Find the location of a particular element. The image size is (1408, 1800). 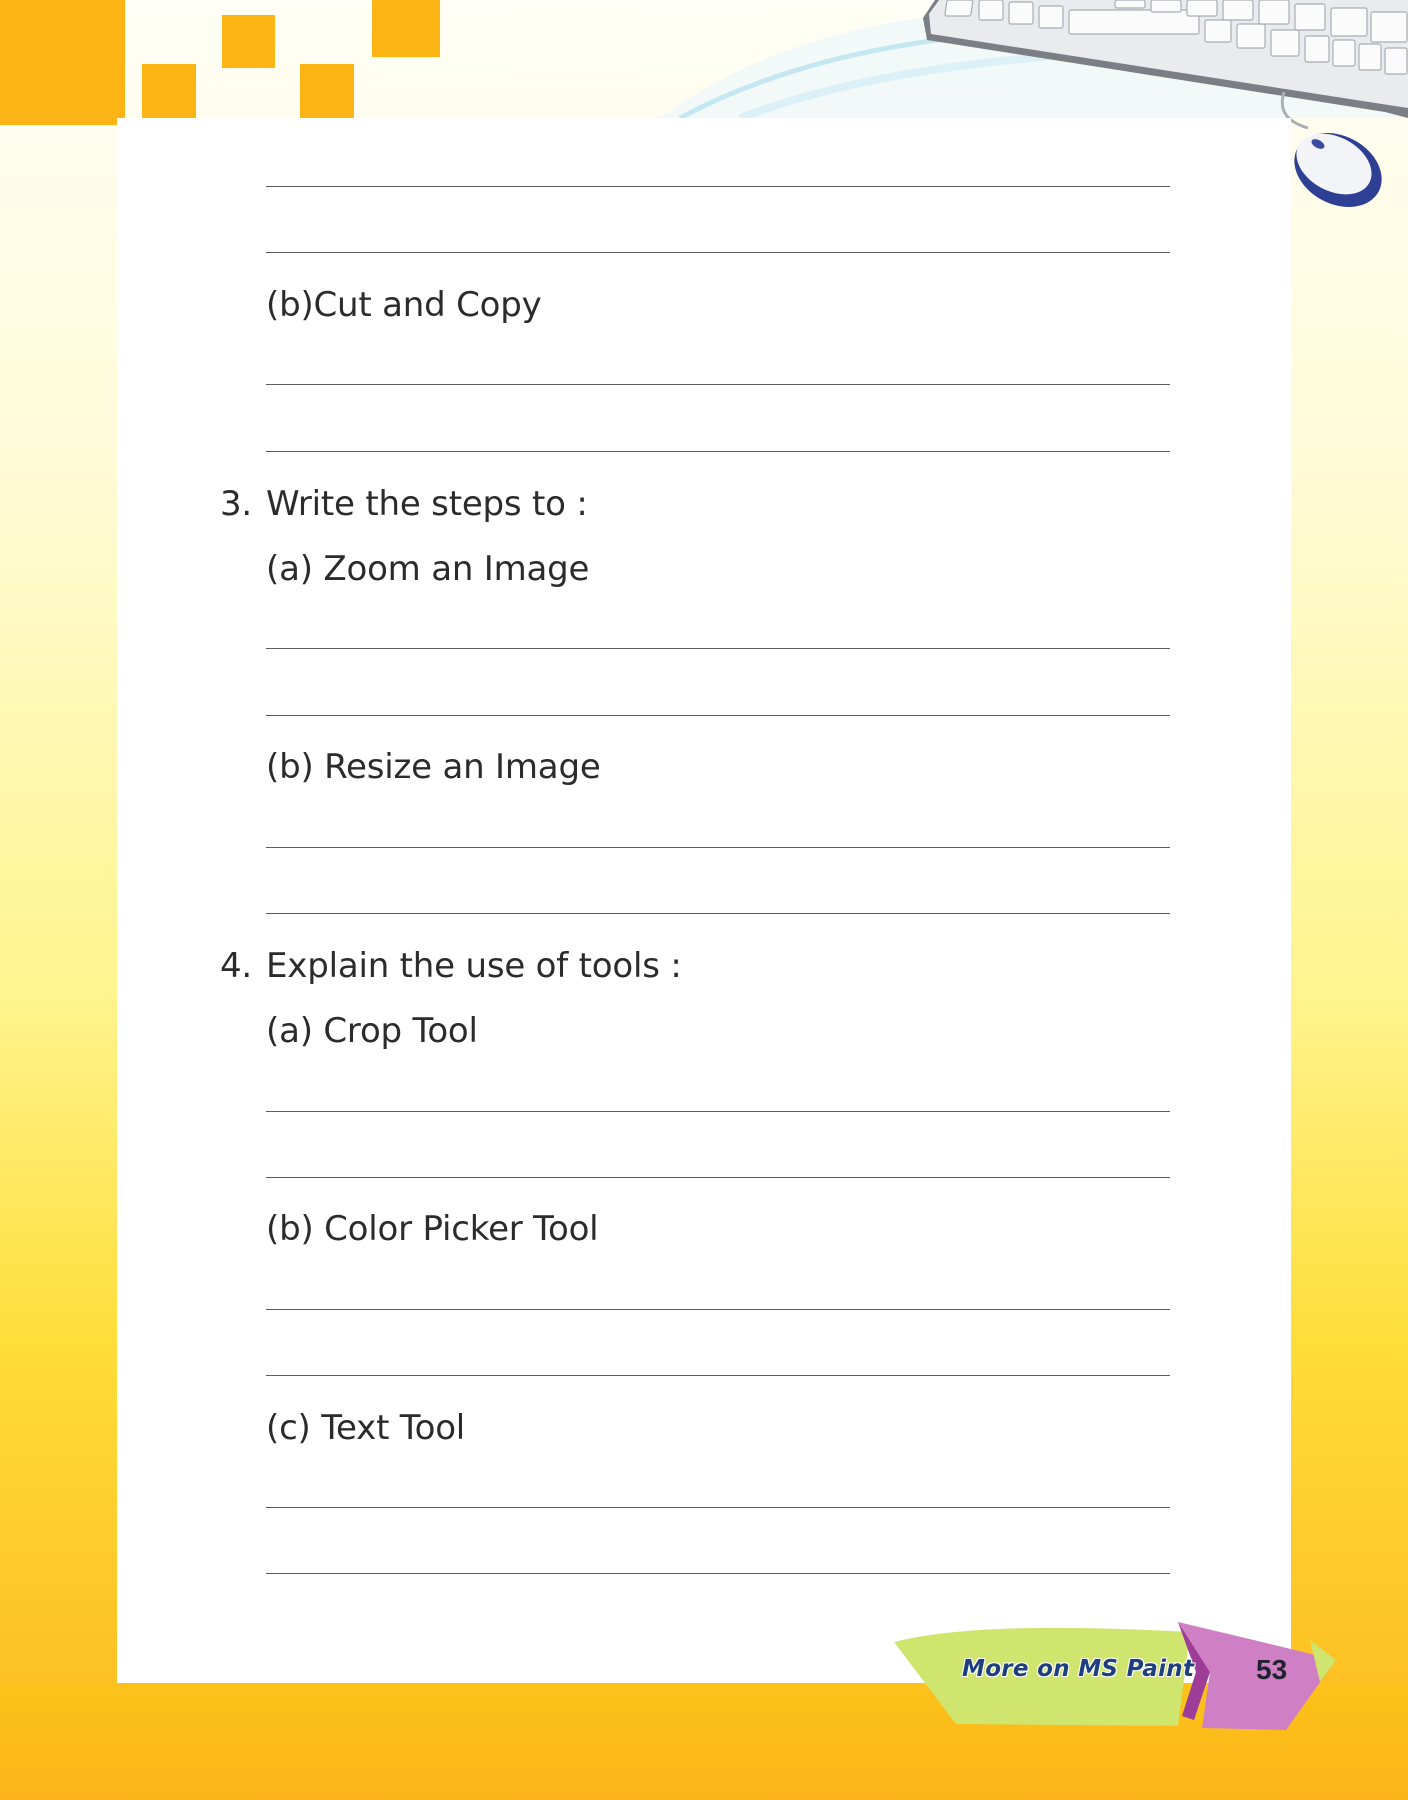

q3-prompt: Write the steps to : is located at coordinates (427, 504).